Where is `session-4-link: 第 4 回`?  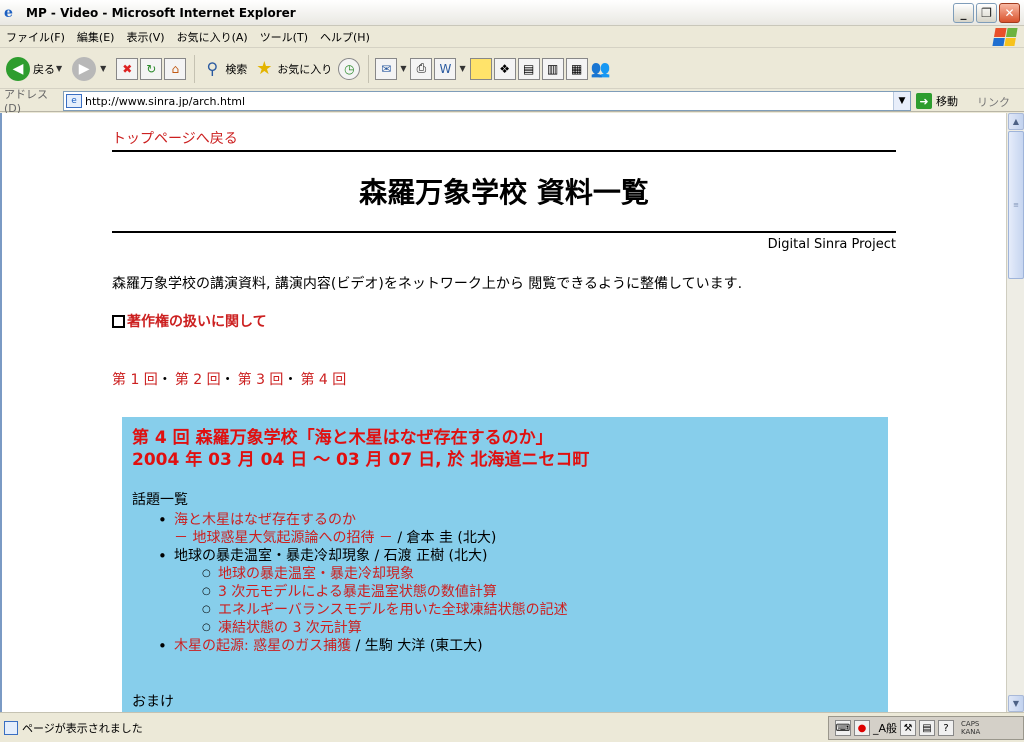 session-4-link: 第 4 回 is located at coordinates (323, 379).